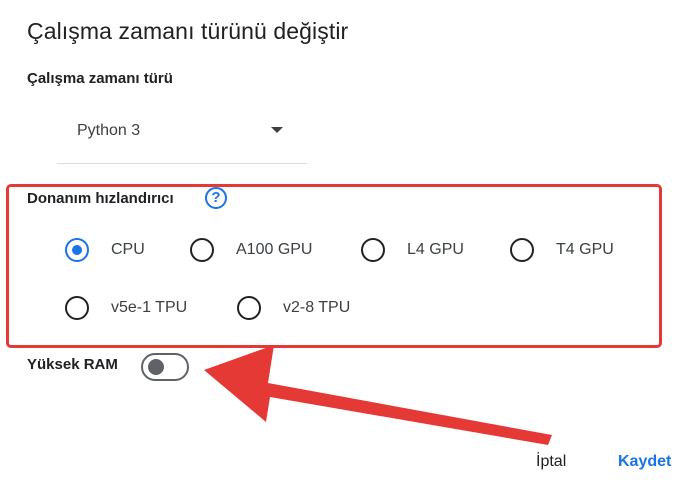 The height and width of the screenshot is (494, 694). What do you see at coordinates (109, 130) in the screenshot?
I see `runtime-type-value: Python 3` at bounding box center [109, 130].